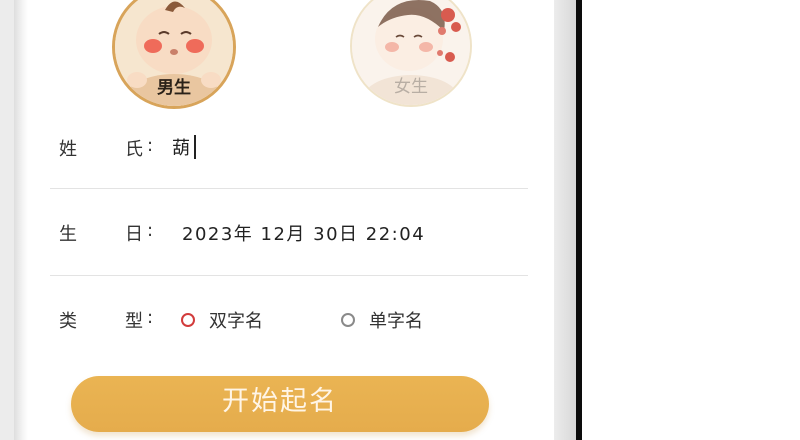  Describe the element at coordinates (188, 320) in the screenshot. I see `radio-selected-icon` at that location.